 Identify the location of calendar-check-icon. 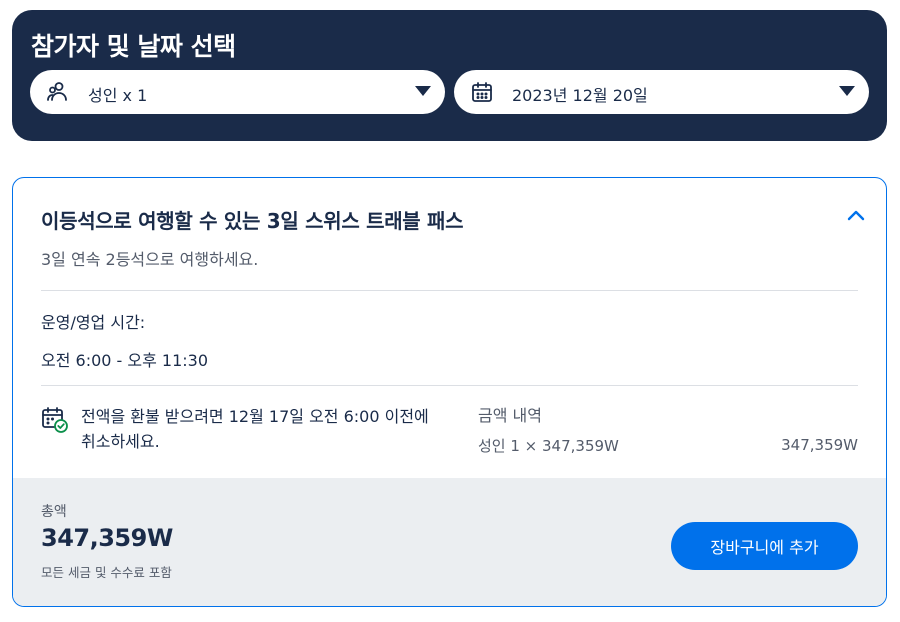
(55, 420).